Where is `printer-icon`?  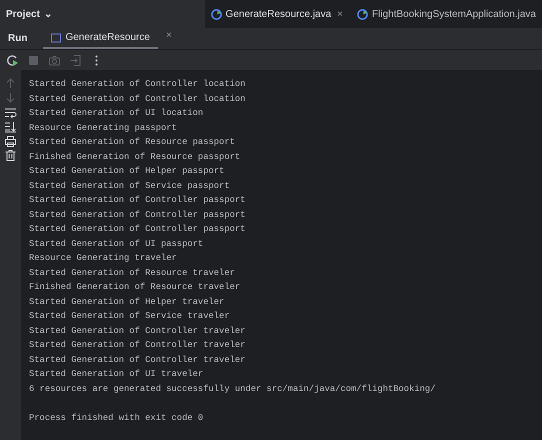
printer-icon is located at coordinates (10, 141).